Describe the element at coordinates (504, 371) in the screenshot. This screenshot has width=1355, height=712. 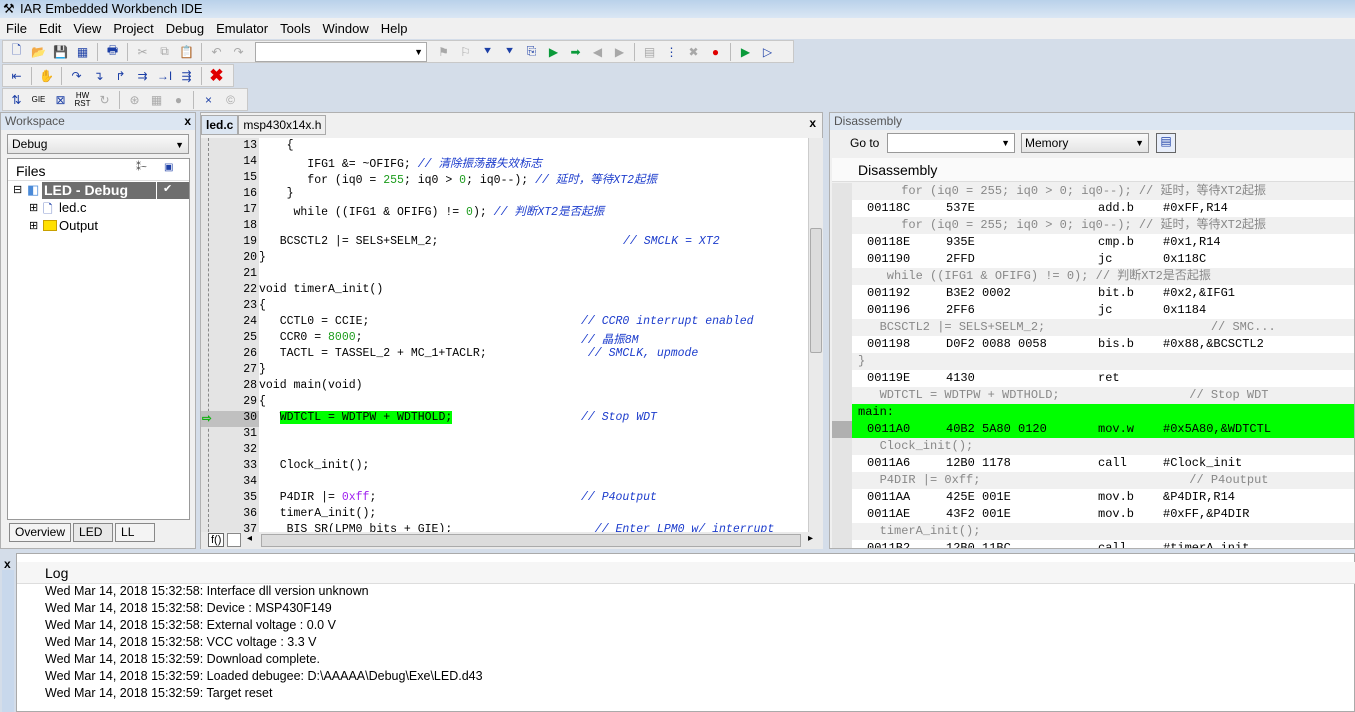
I see `code-line: 27}` at that location.